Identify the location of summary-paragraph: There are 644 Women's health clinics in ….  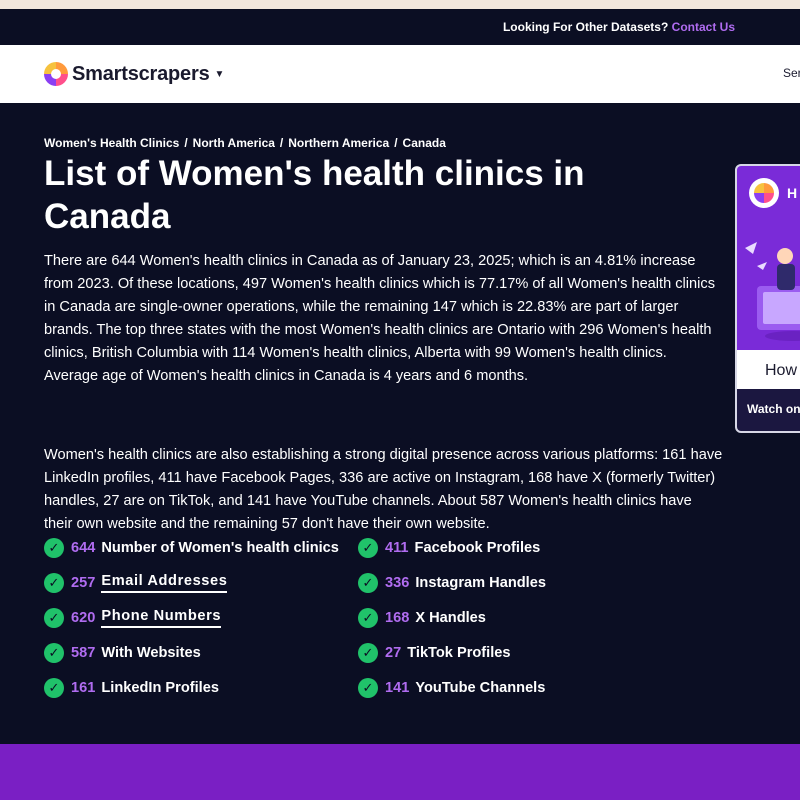
(379, 318).